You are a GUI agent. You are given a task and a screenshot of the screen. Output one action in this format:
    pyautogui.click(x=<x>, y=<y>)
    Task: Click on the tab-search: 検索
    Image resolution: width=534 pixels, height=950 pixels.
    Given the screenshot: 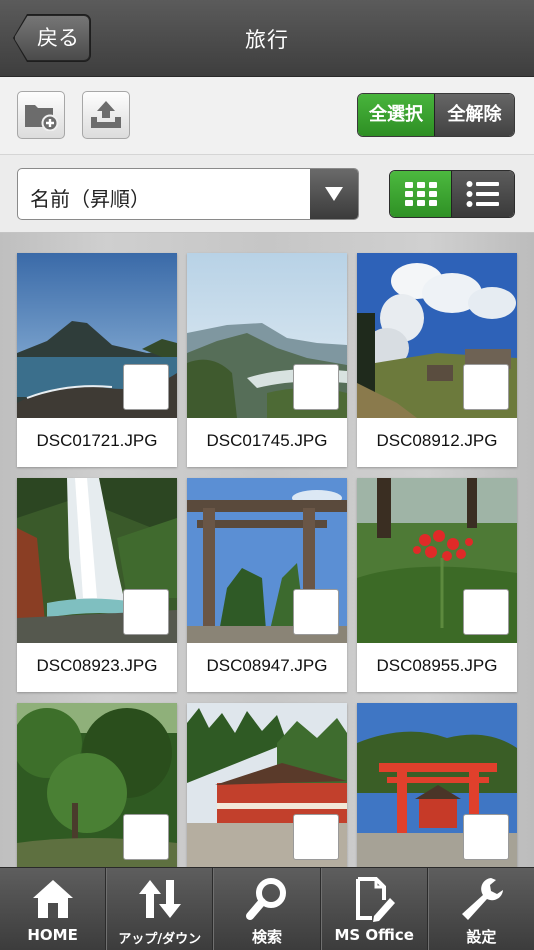 What is the action you would take?
    pyautogui.click(x=267, y=909)
    